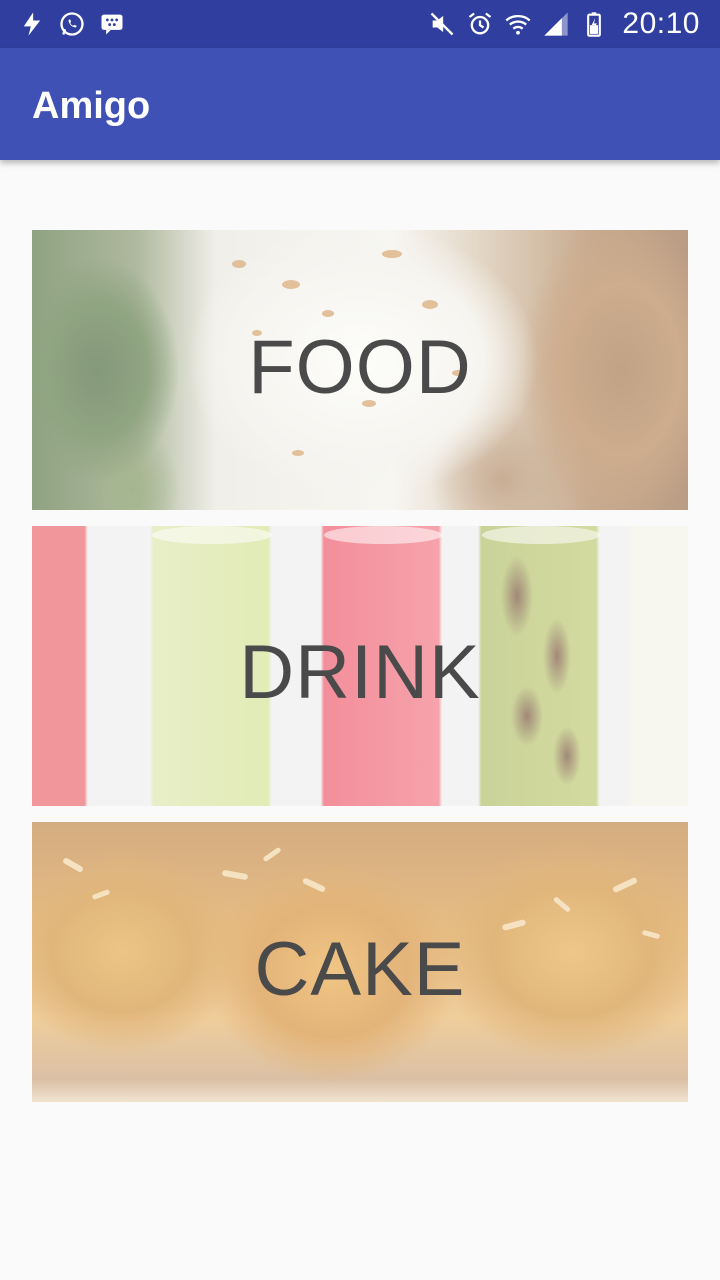  I want to click on mute-icon, so click(442, 24).